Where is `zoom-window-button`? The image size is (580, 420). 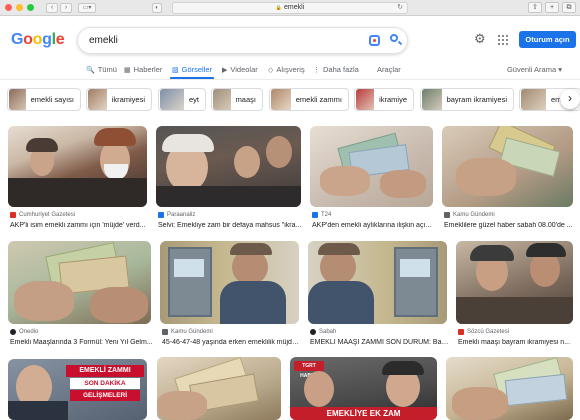 zoom-window-button is located at coordinates (30, 7).